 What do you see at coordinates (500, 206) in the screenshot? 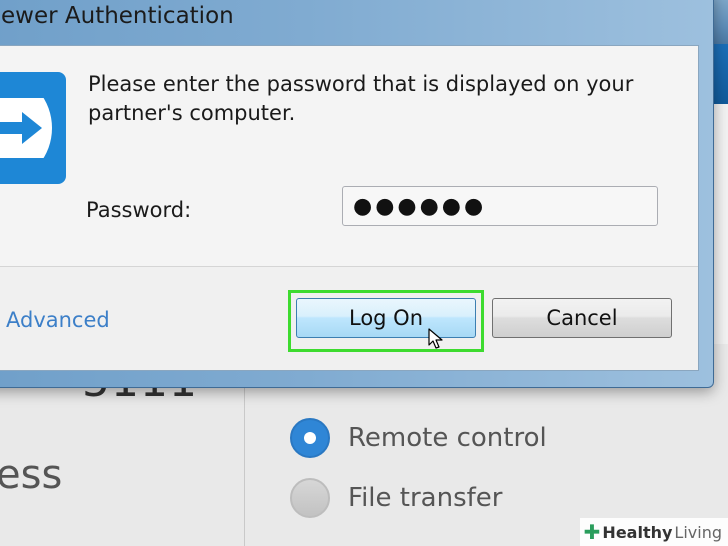
I see `password-field` at bounding box center [500, 206].